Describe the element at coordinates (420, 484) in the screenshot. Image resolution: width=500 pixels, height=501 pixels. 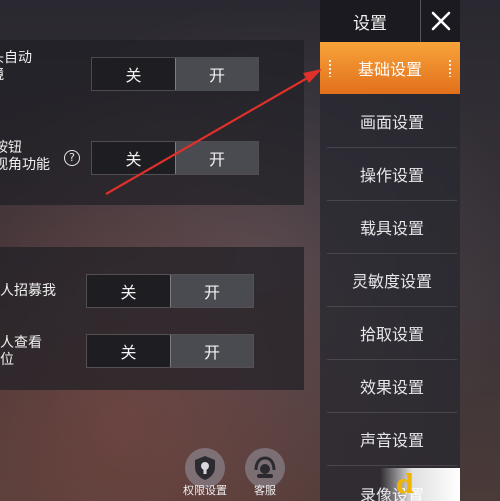
I see `watermark` at that location.